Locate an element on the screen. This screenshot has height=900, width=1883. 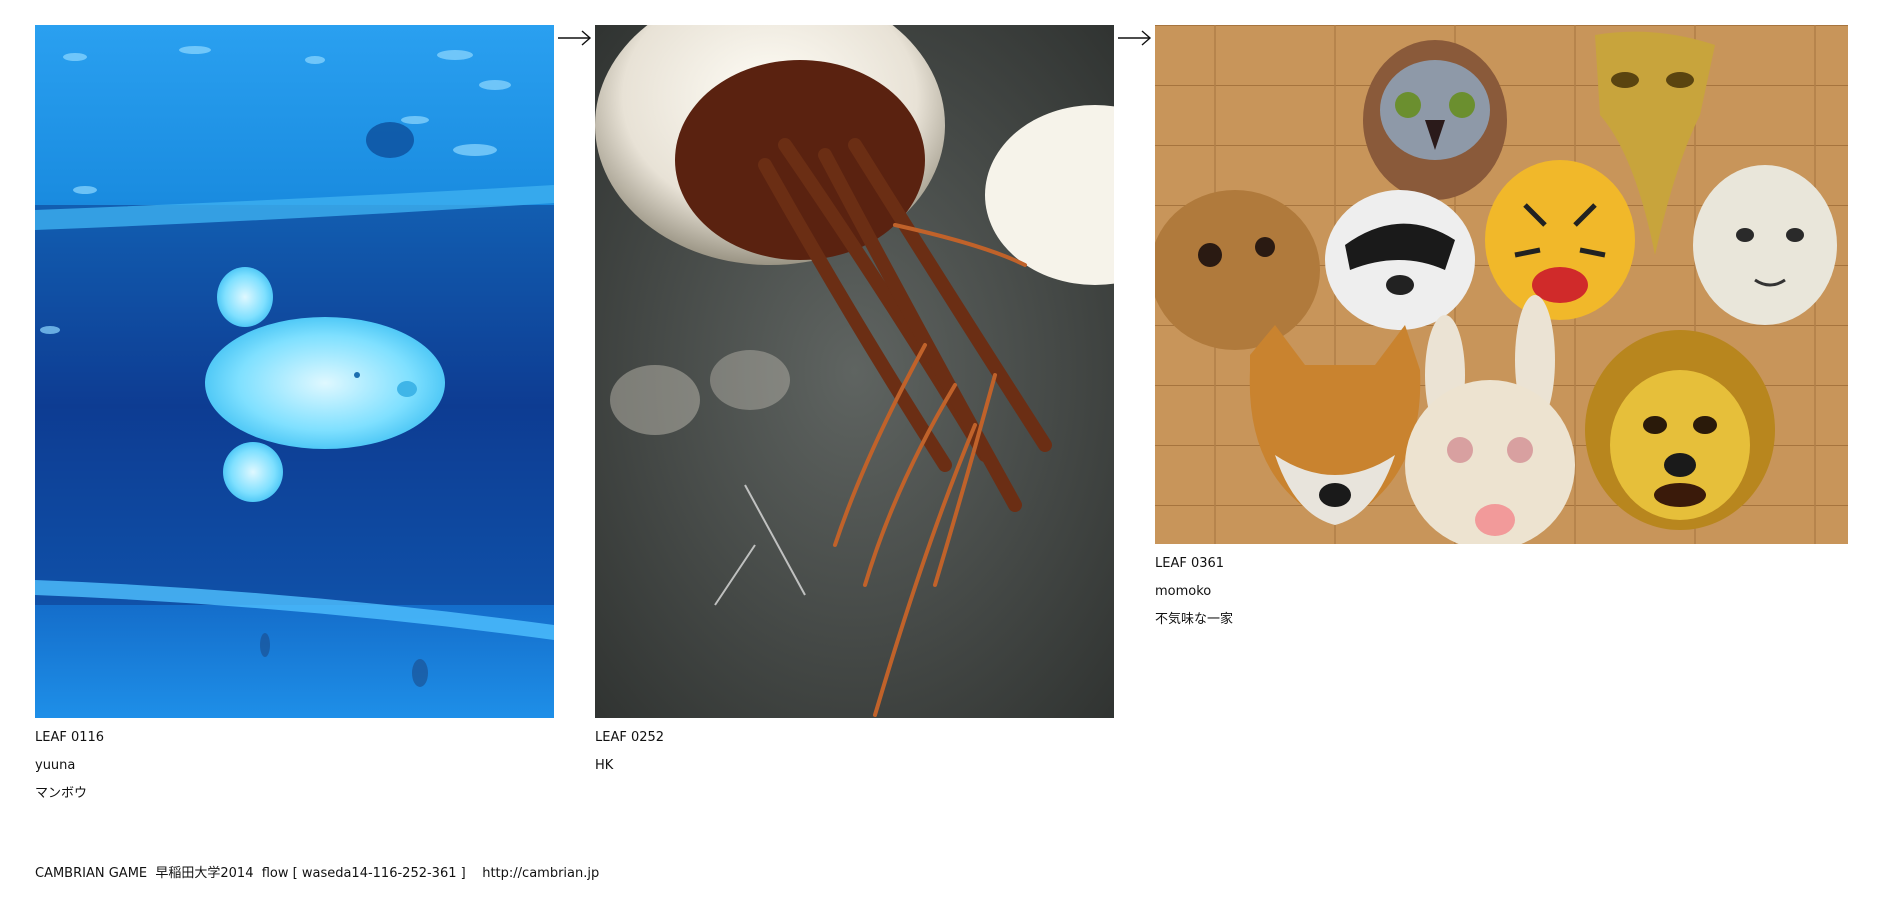
leaf-code: LEAF 0116 is located at coordinates (70, 737).